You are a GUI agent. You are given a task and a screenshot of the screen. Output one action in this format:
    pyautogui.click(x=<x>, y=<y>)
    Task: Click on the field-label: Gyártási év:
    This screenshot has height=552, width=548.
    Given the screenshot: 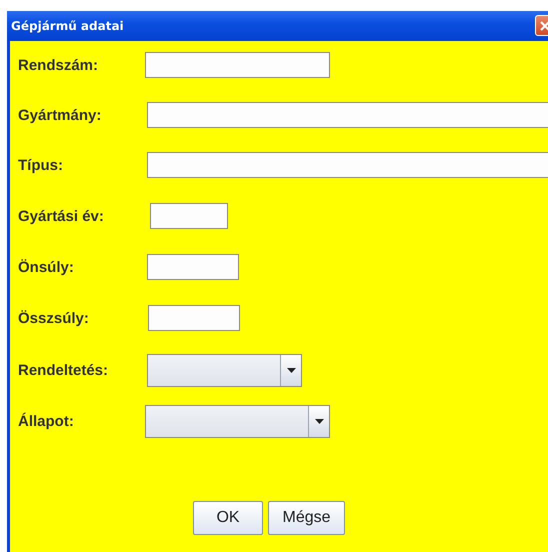 What is the action you would take?
    pyautogui.click(x=61, y=216)
    